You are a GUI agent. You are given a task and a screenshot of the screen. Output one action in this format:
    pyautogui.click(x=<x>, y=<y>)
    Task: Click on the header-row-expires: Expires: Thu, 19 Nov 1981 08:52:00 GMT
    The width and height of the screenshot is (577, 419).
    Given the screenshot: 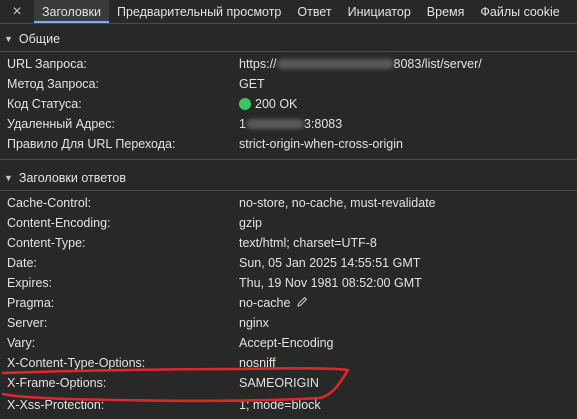 What is the action you would take?
    pyautogui.click(x=288, y=283)
    